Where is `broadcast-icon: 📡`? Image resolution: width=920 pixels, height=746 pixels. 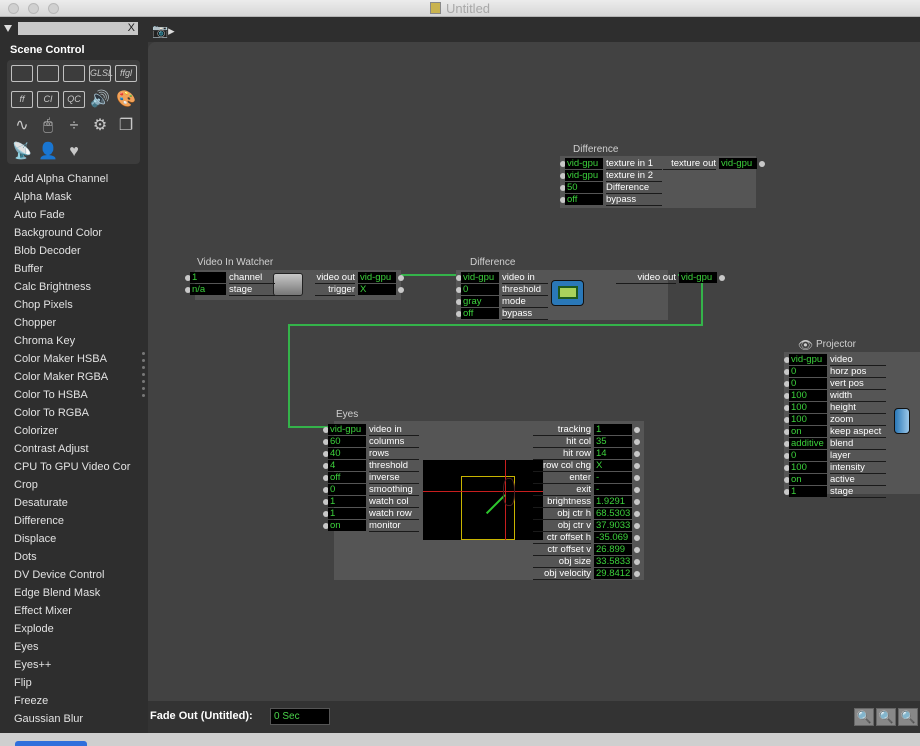 broadcast-icon: 📡 is located at coordinates (22, 151).